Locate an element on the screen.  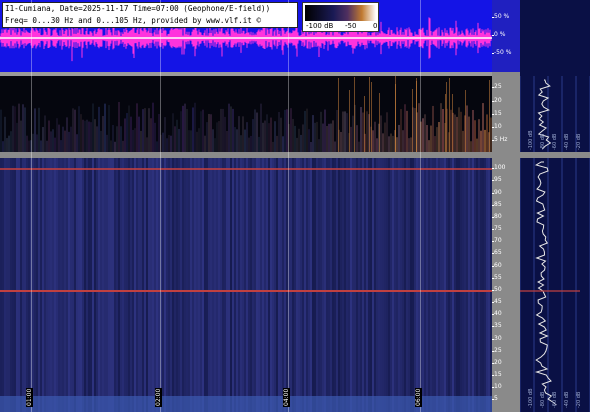
side-spectrum-plot is located at coordinates (555, 244).